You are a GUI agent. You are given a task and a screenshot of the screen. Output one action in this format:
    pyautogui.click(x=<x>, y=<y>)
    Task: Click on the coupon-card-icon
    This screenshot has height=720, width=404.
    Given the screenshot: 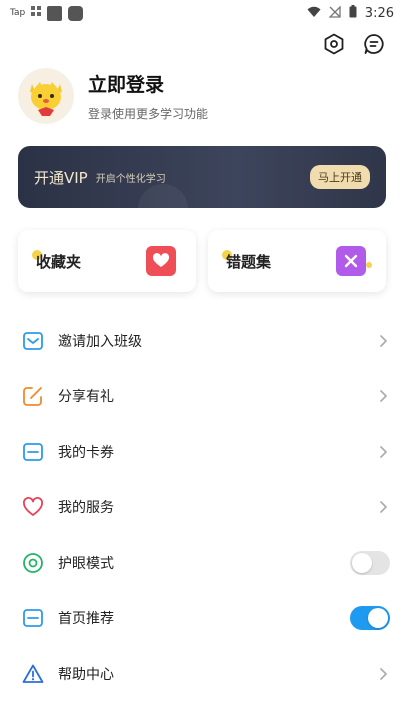 What is the action you would take?
    pyautogui.click(x=33, y=452)
    